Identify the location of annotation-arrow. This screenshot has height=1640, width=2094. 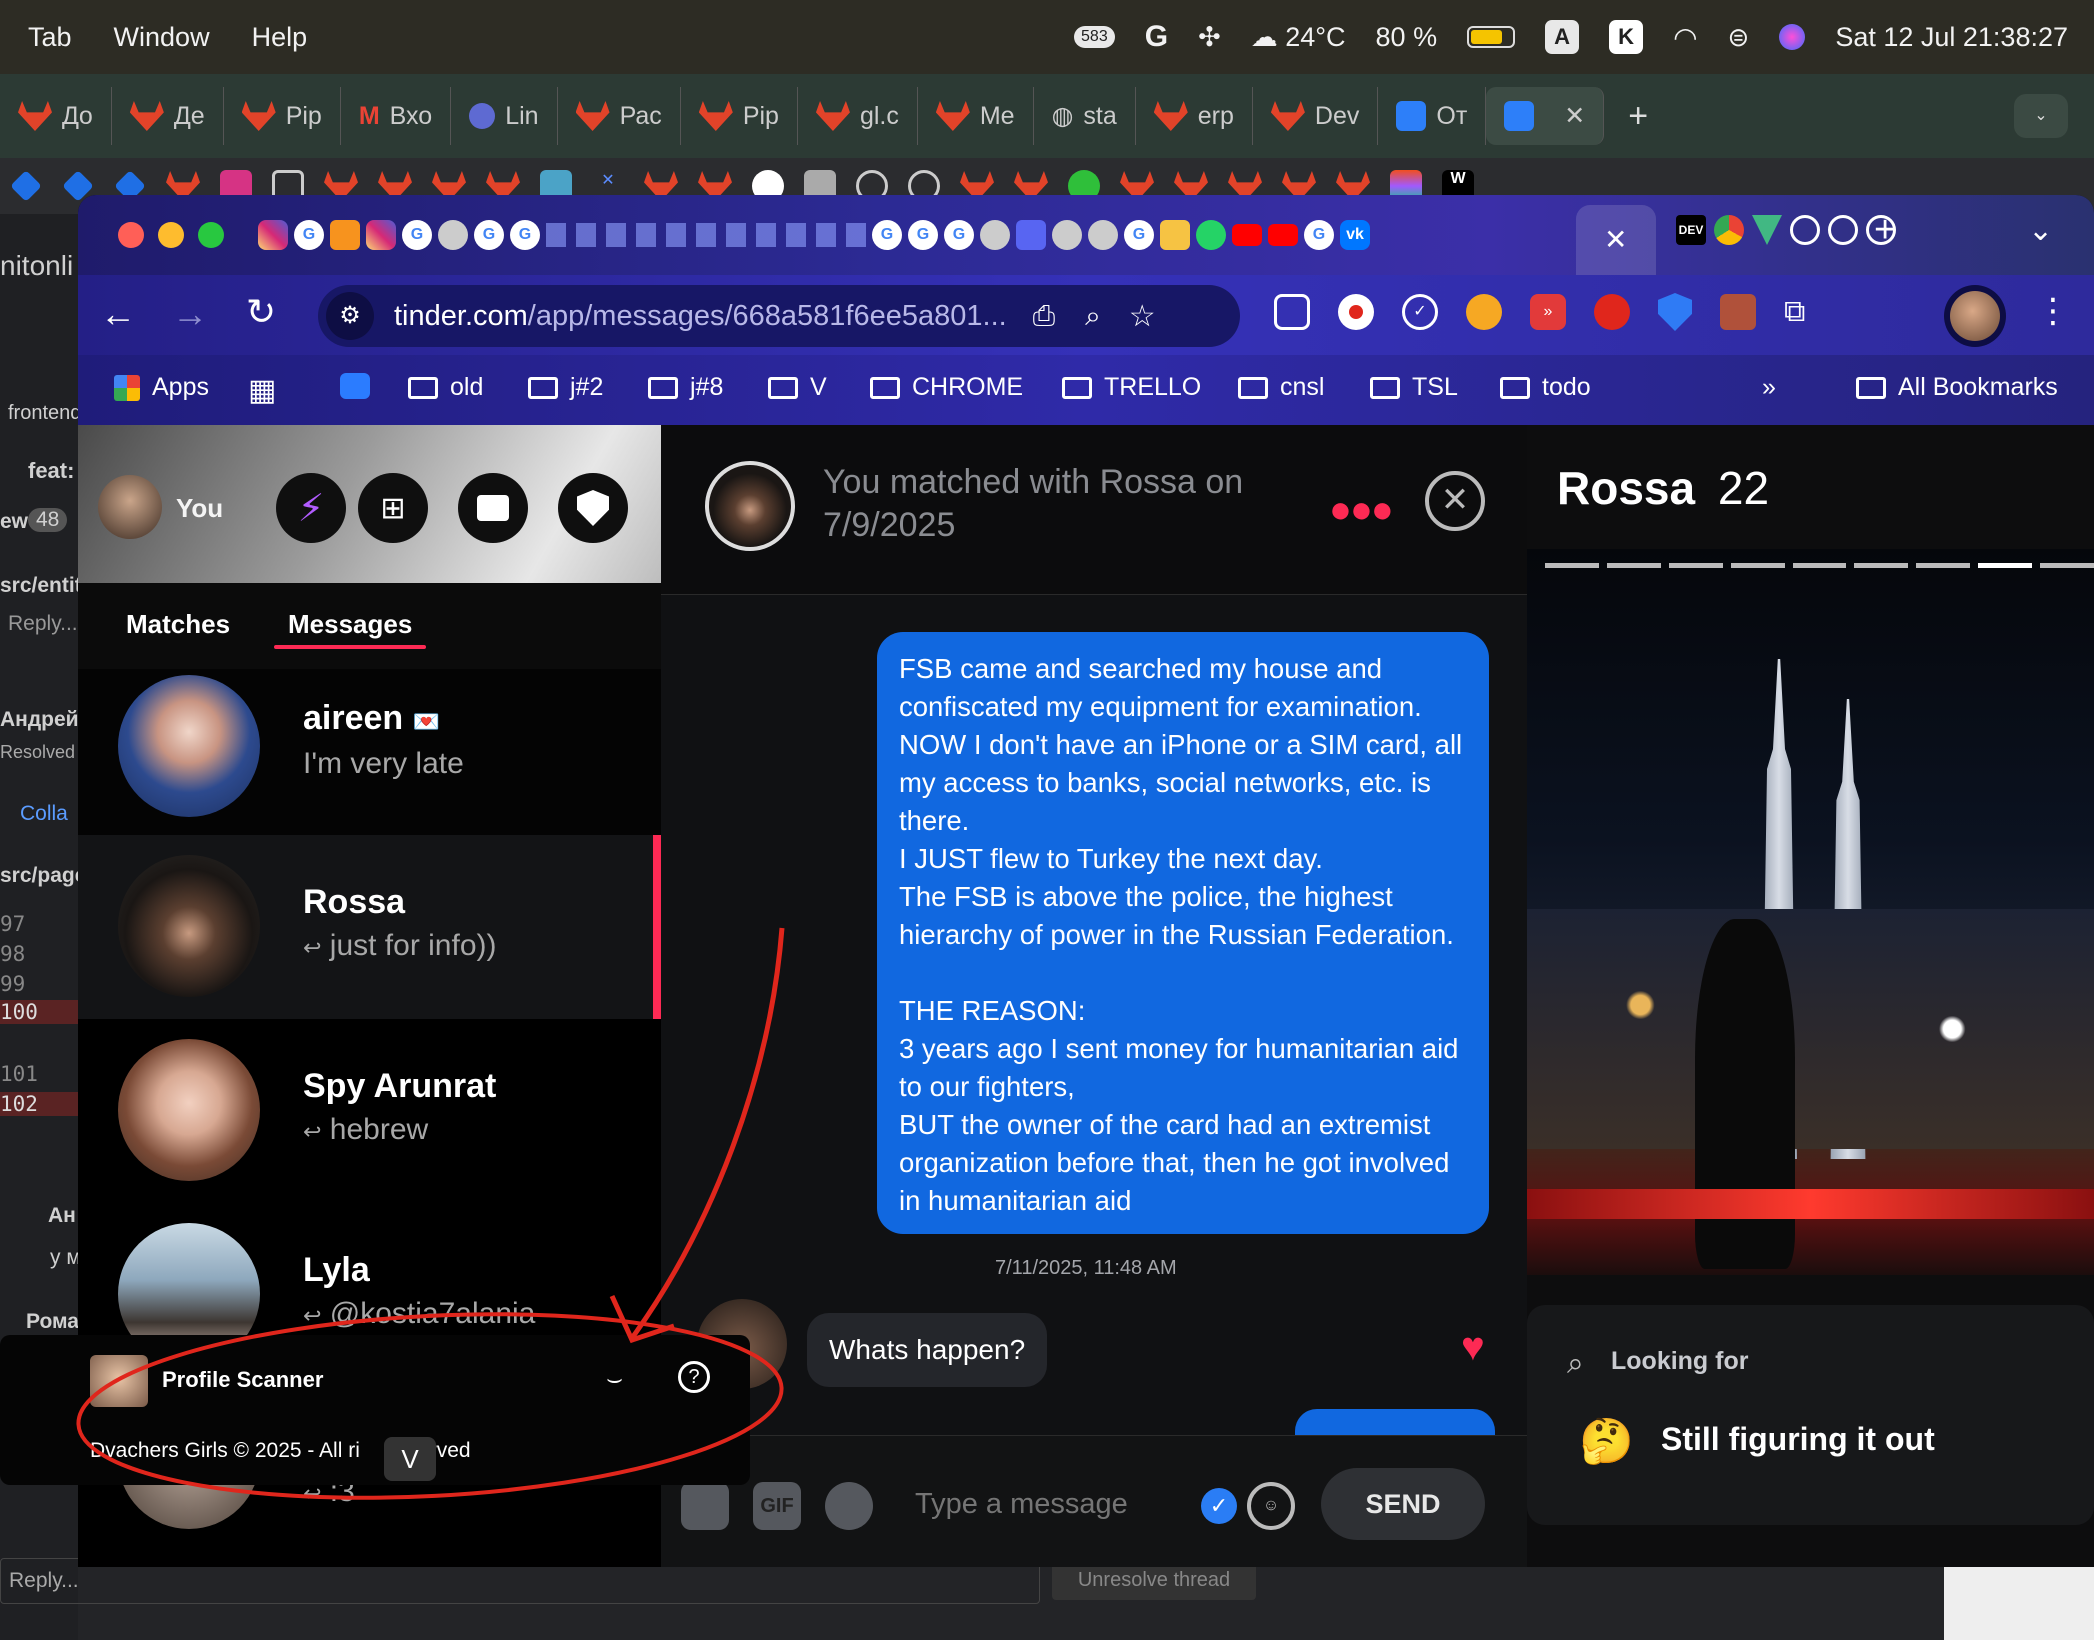
(430, 1213).